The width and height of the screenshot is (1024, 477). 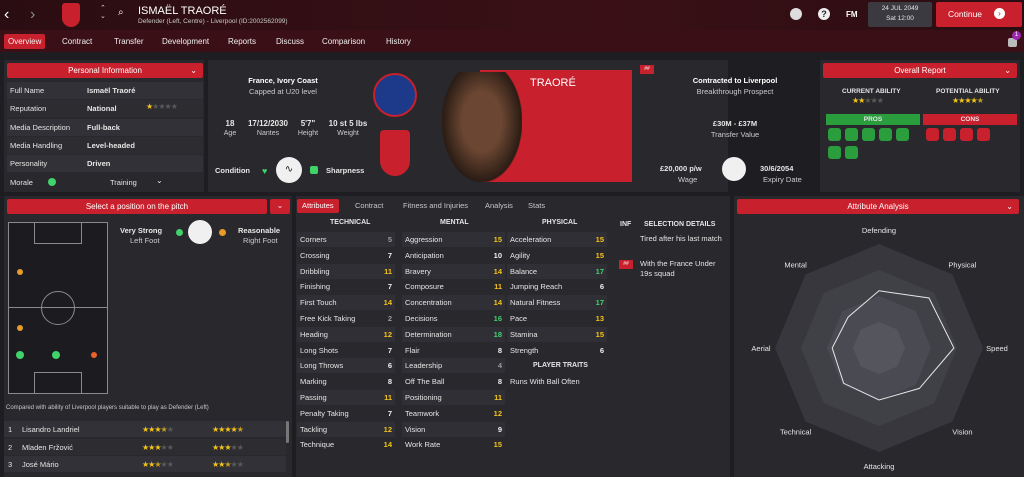 What do you see at coordinates (482, 127) in the screenshot?
I see `player-portrait` at bounding box center [482, 127].